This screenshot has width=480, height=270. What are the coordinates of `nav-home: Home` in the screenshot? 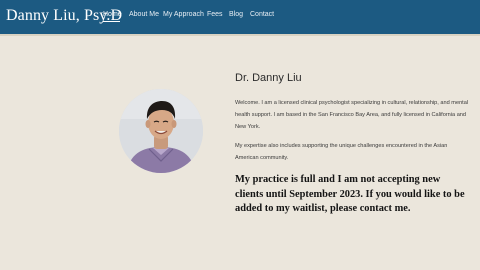 It's located at (112, 14).